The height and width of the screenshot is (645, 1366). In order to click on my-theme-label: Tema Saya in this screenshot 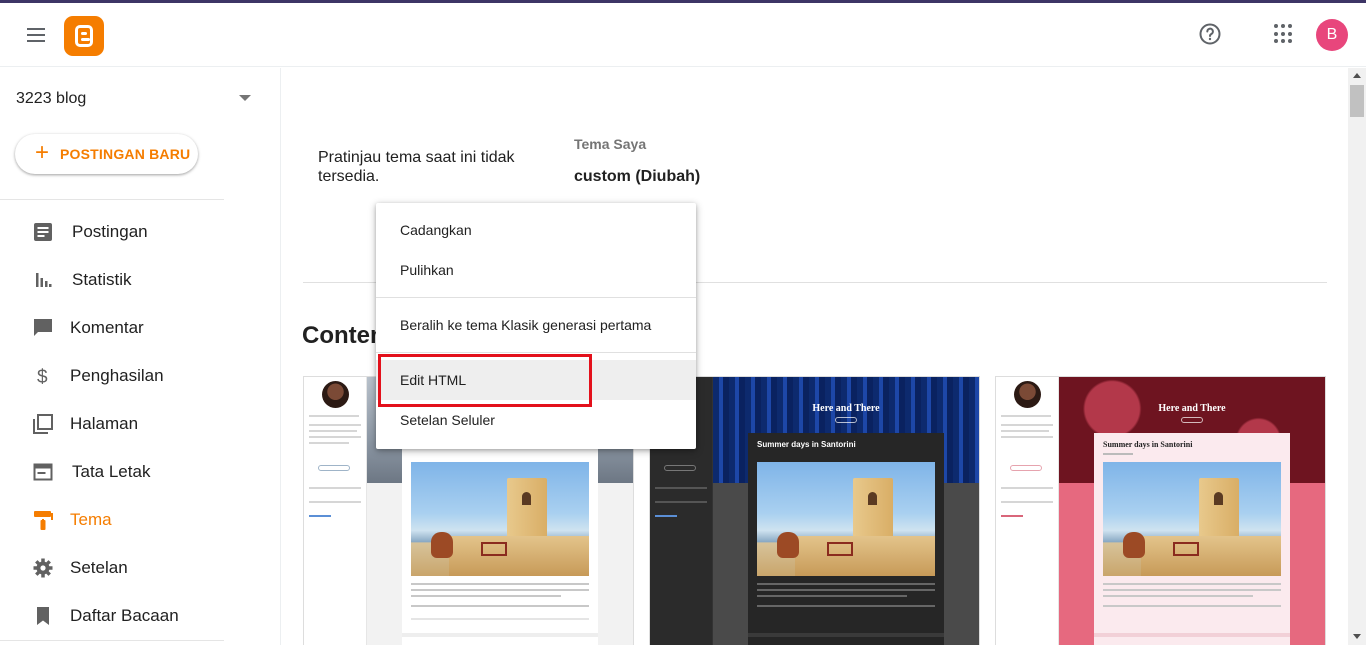, I will do `click(610, 144)`.